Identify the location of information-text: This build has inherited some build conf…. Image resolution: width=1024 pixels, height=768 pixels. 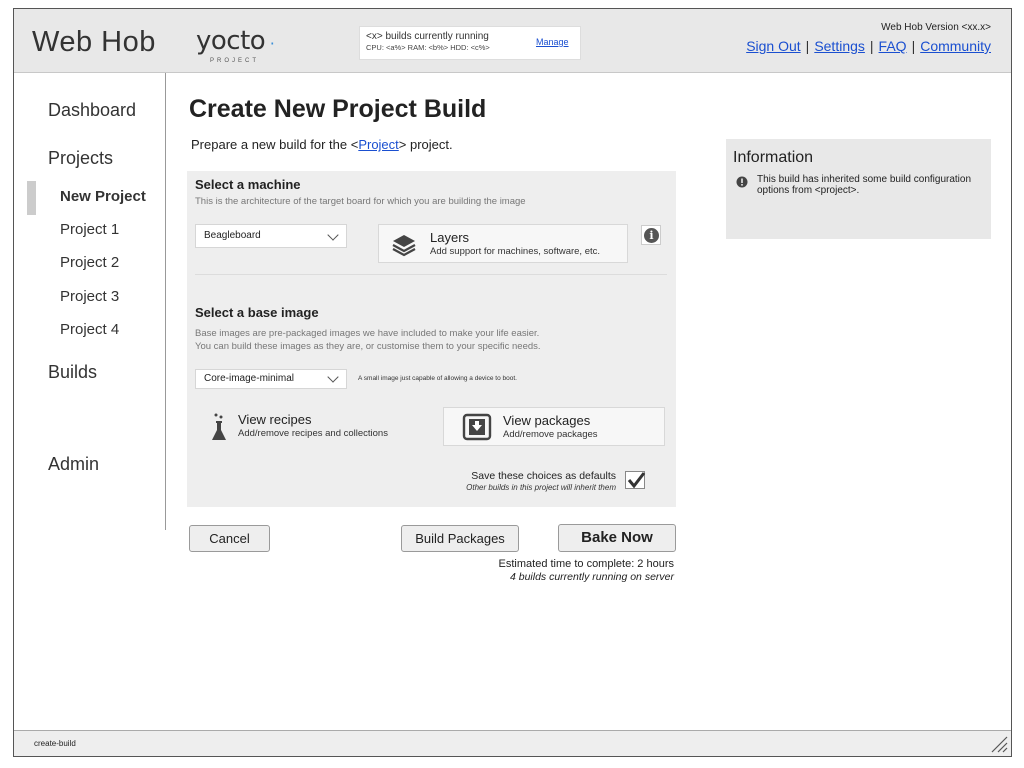
(864, 185).